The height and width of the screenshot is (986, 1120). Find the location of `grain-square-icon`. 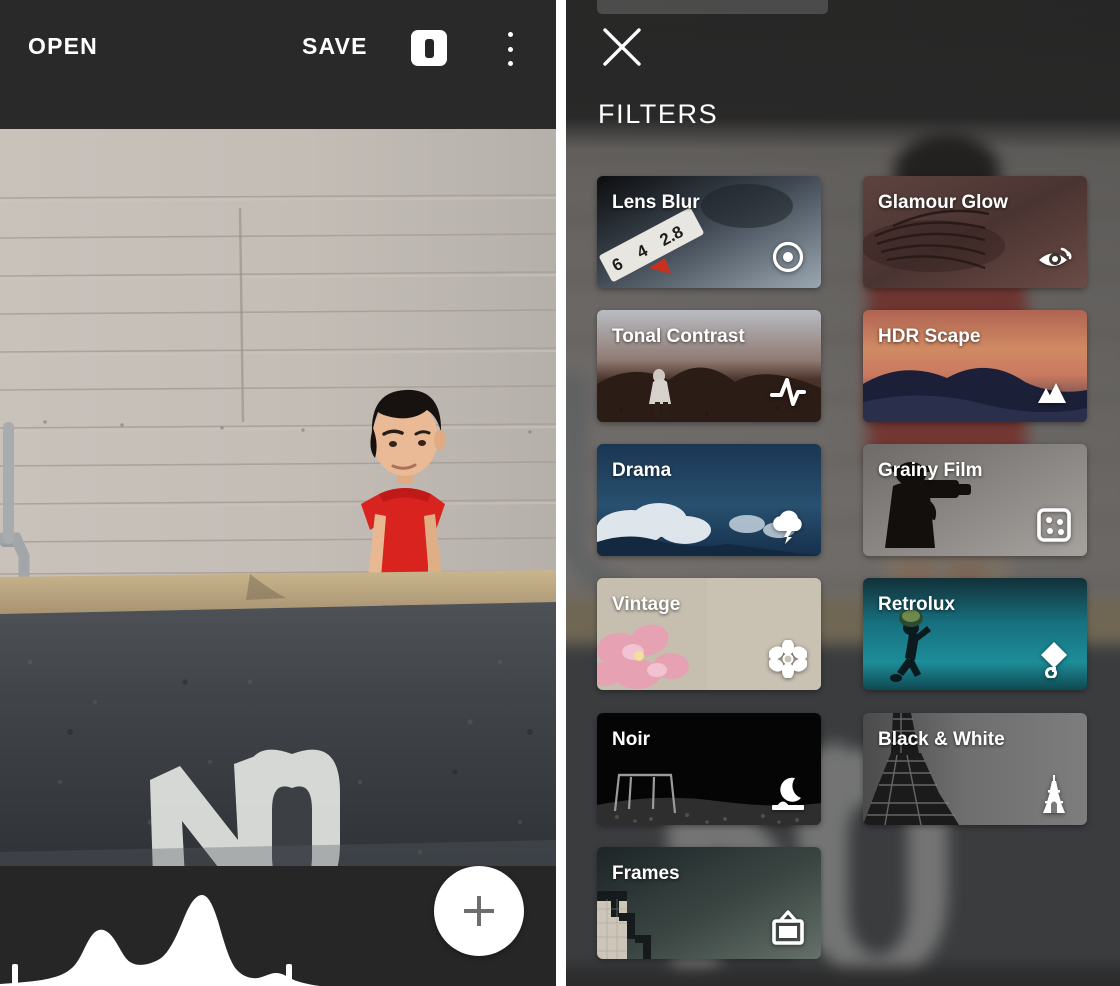

grain-square-icon is located at coordinates (1054, 525).